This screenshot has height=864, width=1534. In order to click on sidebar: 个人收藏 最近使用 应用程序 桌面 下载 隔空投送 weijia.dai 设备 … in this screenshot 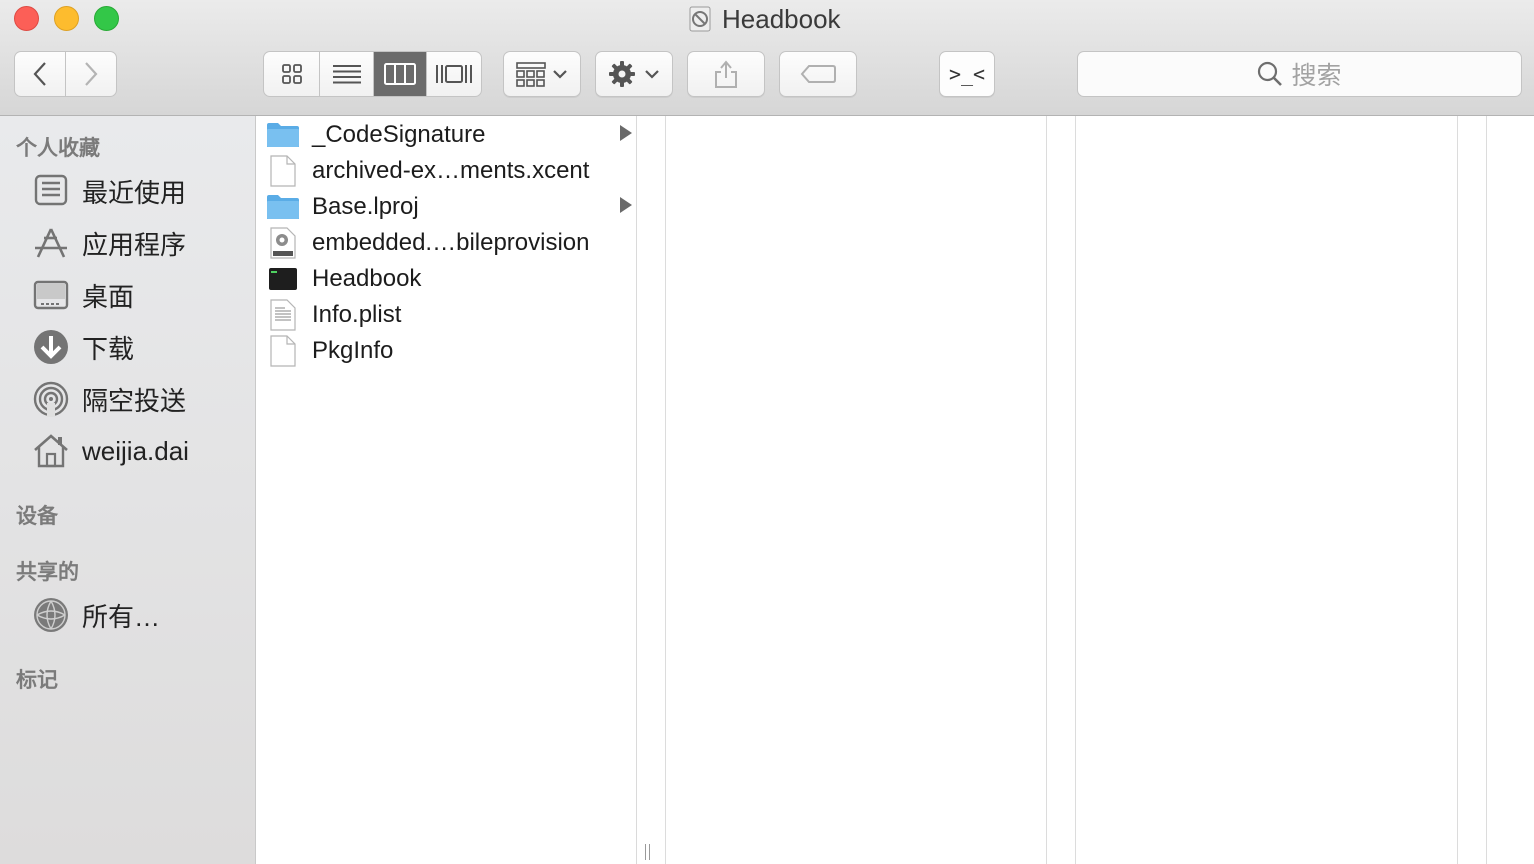, I will do `click(128, 490)`.